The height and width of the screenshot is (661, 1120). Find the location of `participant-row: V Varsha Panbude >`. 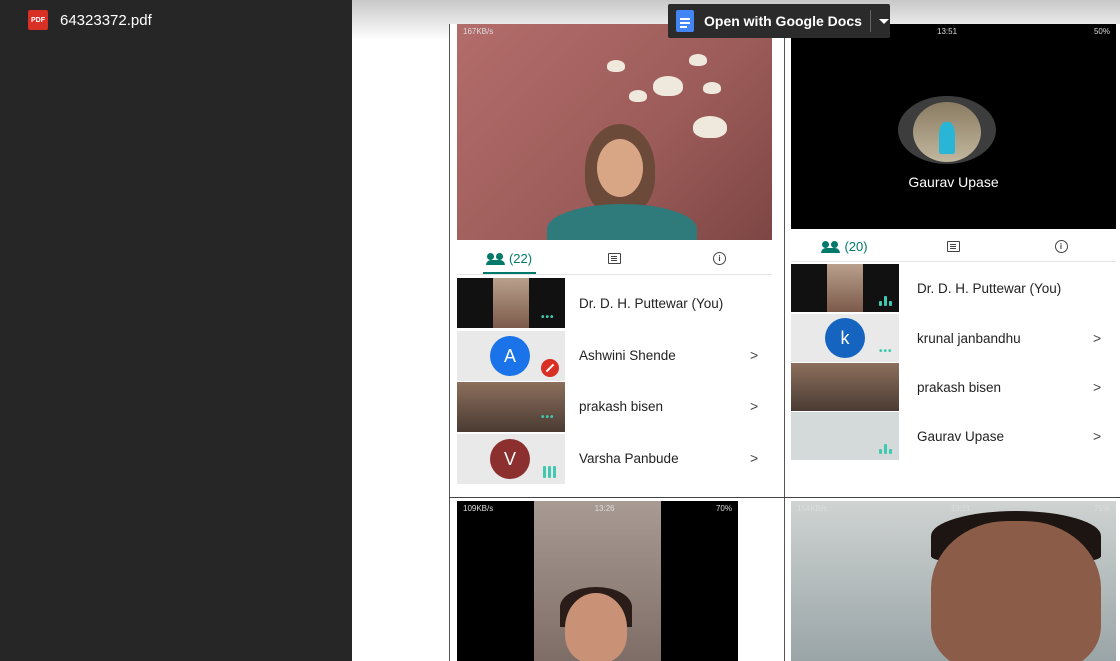

participant-row: V Varsha Panbude > is located at coordinates (614, 459).